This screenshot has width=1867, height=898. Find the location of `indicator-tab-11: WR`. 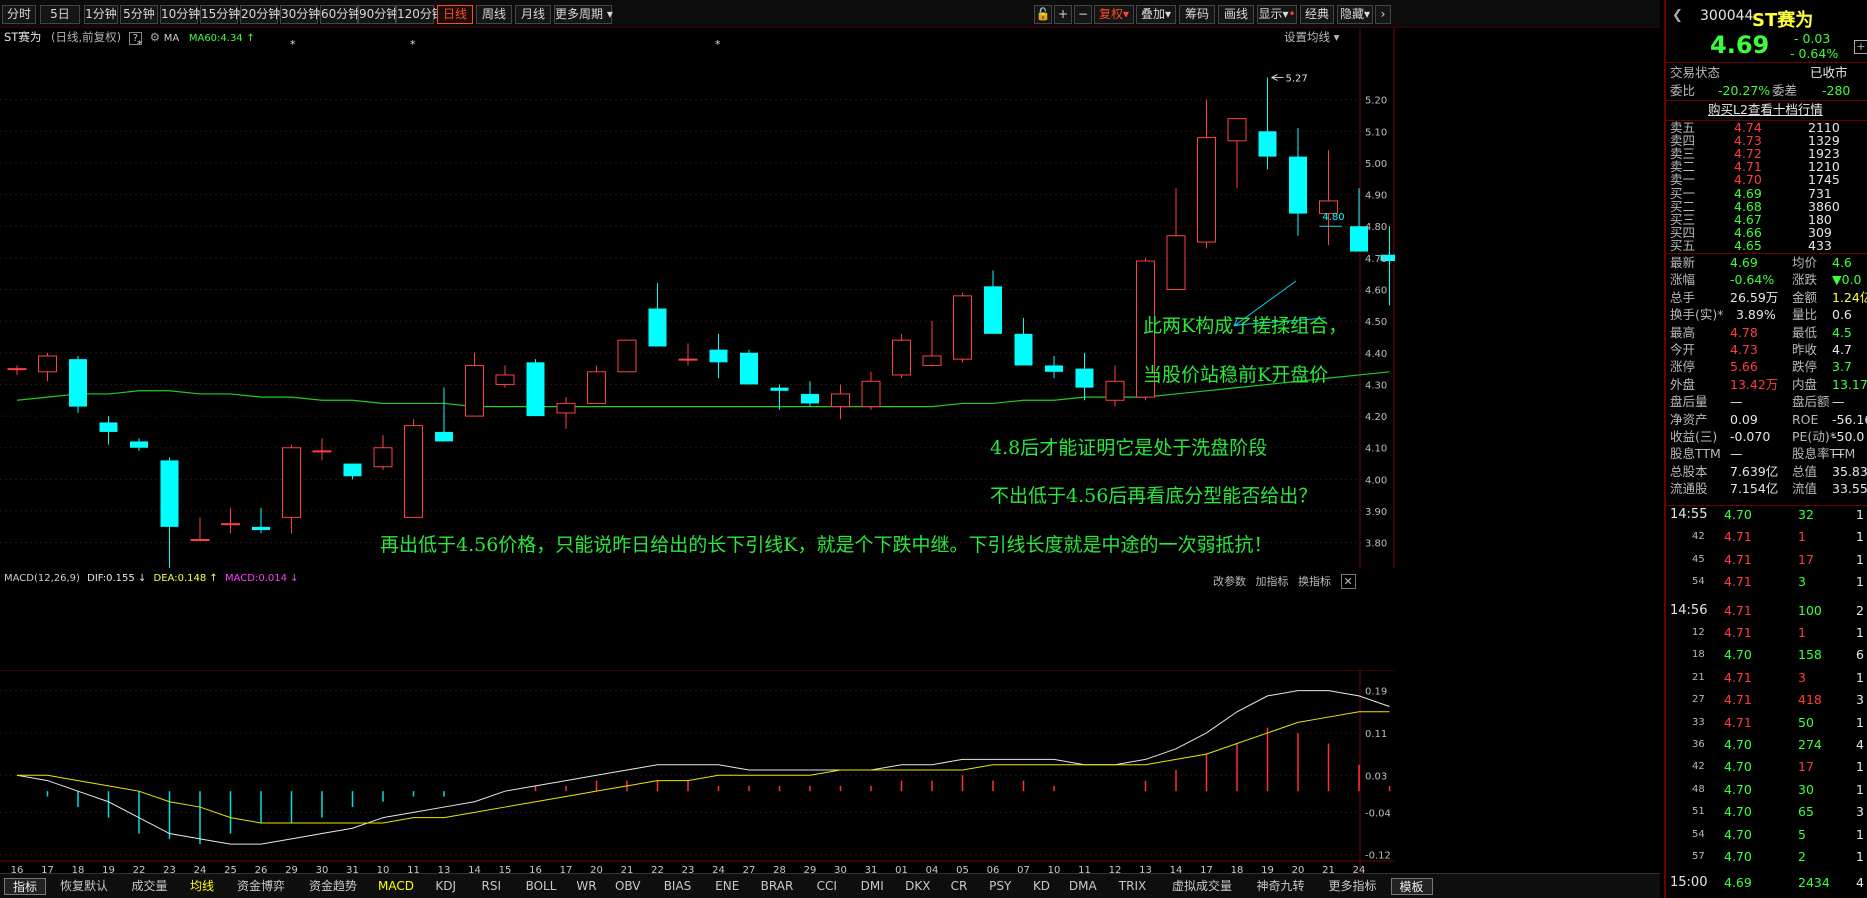

indicator-tab-11: WR is located at coordinates (586, 886).